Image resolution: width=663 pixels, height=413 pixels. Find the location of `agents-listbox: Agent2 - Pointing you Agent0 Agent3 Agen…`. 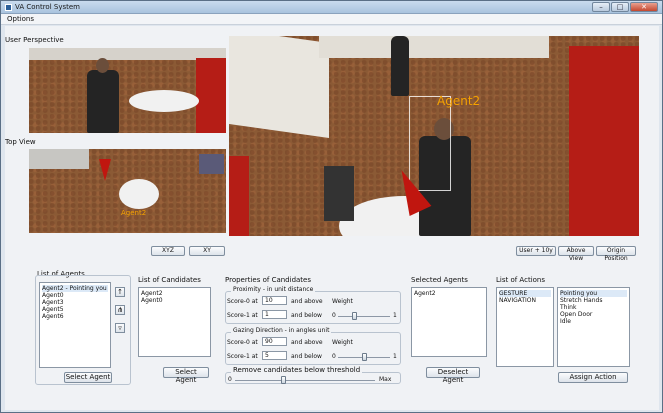

agents-listbox: Agent2 - Pointing you Agent0 Agent3 Agen… is located at coordinates (75, 325).